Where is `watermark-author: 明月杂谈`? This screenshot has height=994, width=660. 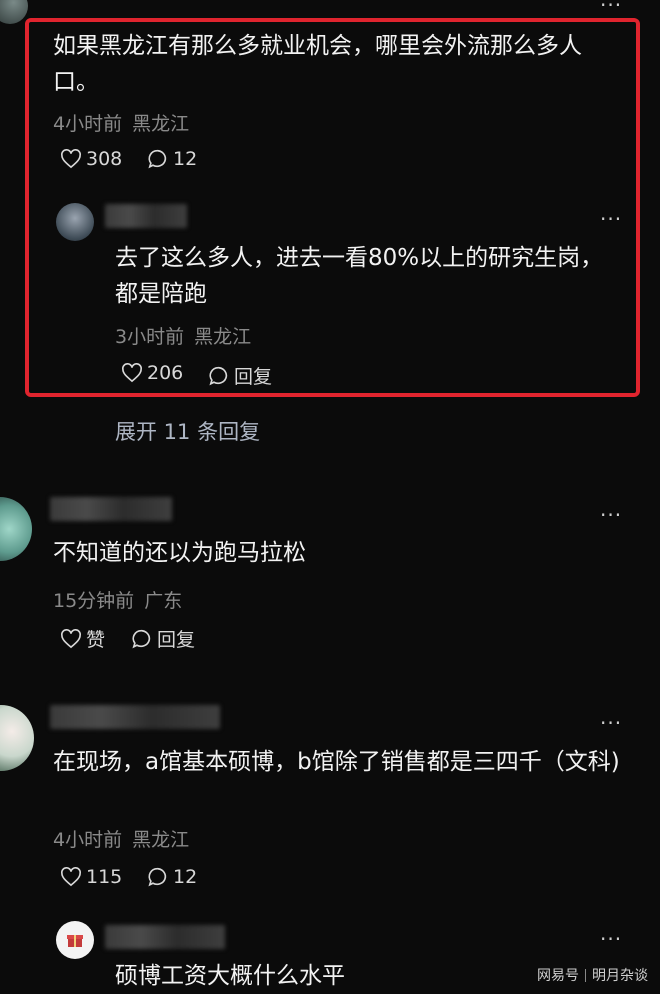 watermark-author: 明月杂谈 is located at coordinates (620, 976).